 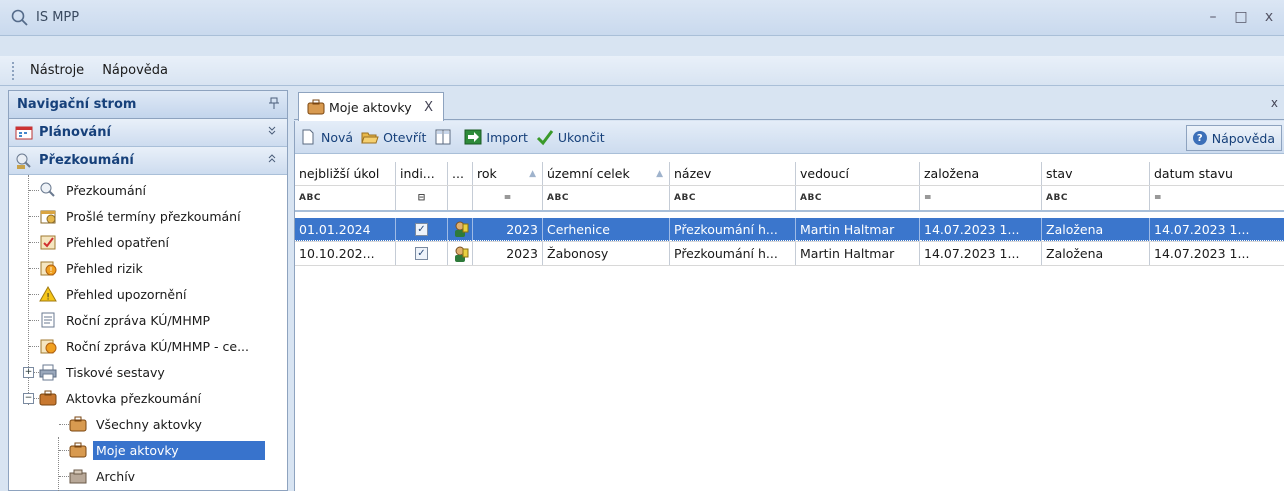 What do you see at coordinates (179, 450) in the screenshot?
I see `tree-item-label: Moje aktovky` at bounding box center [179, 450].